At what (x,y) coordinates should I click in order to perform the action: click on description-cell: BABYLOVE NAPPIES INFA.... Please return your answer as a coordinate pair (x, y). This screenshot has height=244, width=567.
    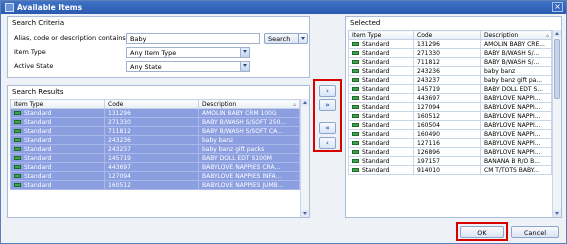
    Looking at the image, I should click on (249, 176).